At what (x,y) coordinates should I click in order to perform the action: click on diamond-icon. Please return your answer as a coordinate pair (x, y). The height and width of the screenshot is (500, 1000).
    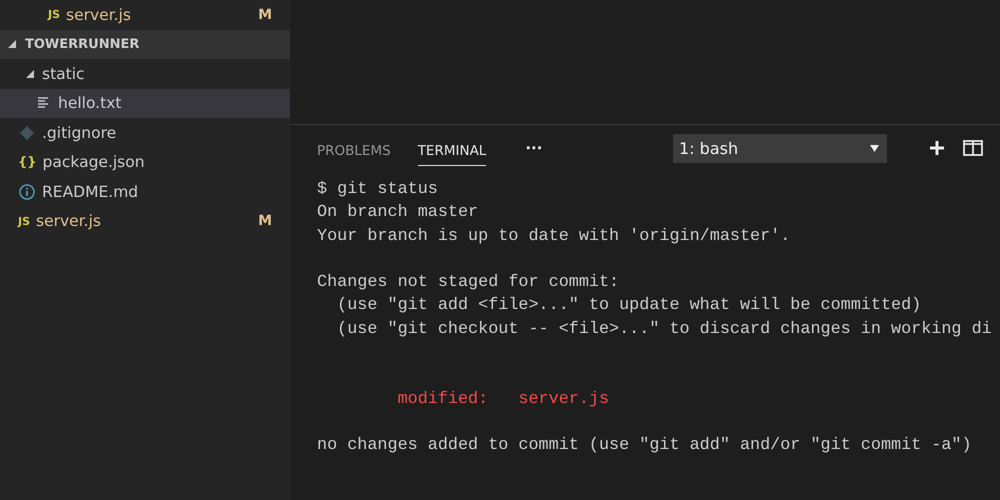
    Looking at the image, I should click on (27, 133).